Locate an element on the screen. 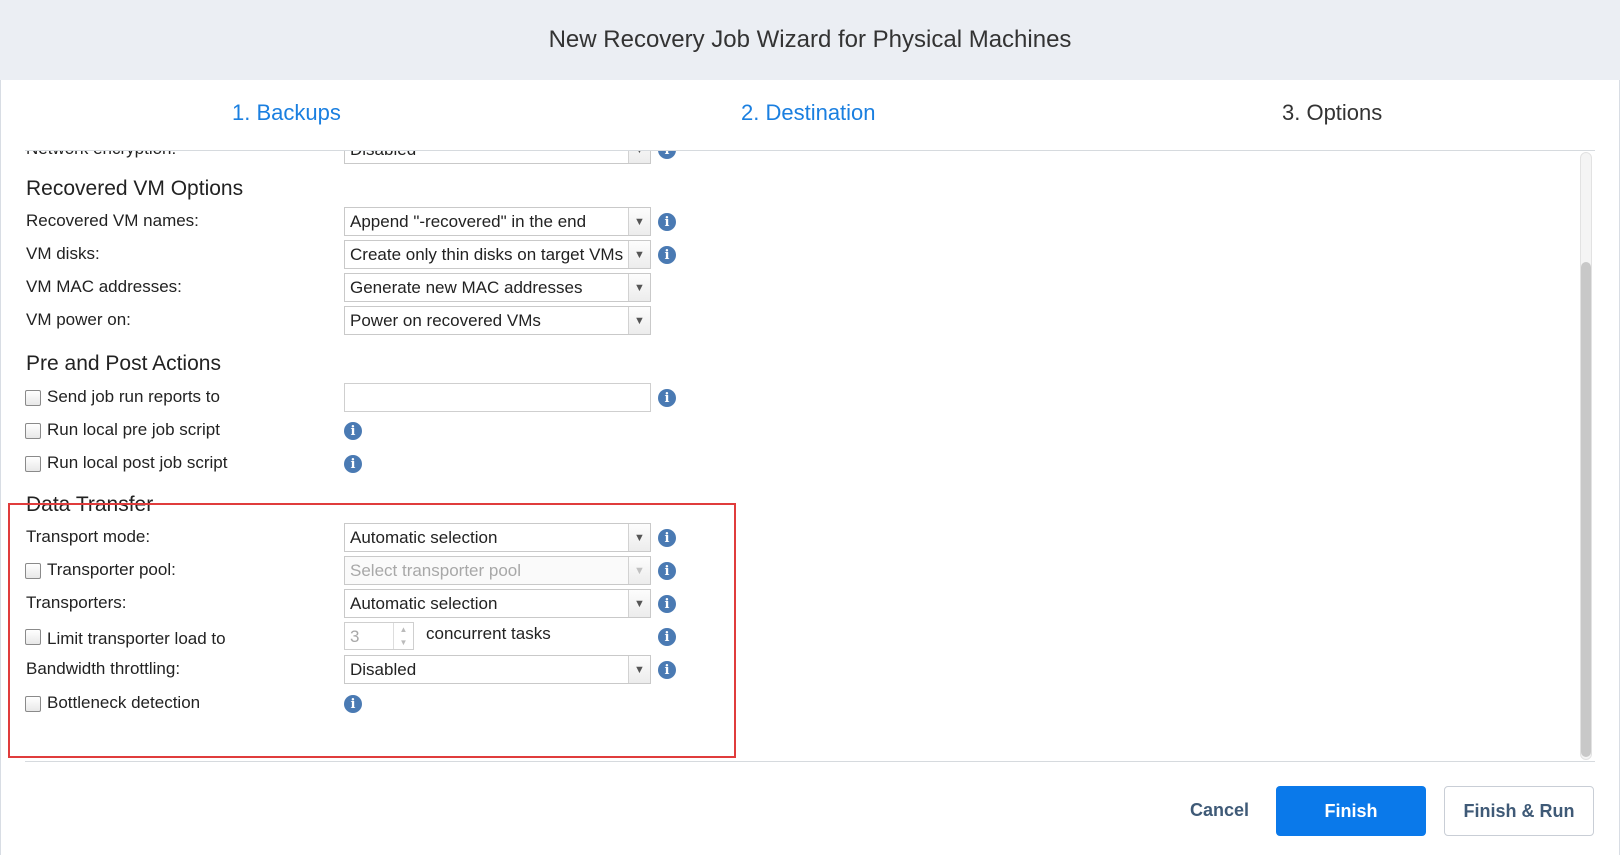  network-encryption-row: Network encryption: Disabled ▼ i is located at coordinates (350, 158).